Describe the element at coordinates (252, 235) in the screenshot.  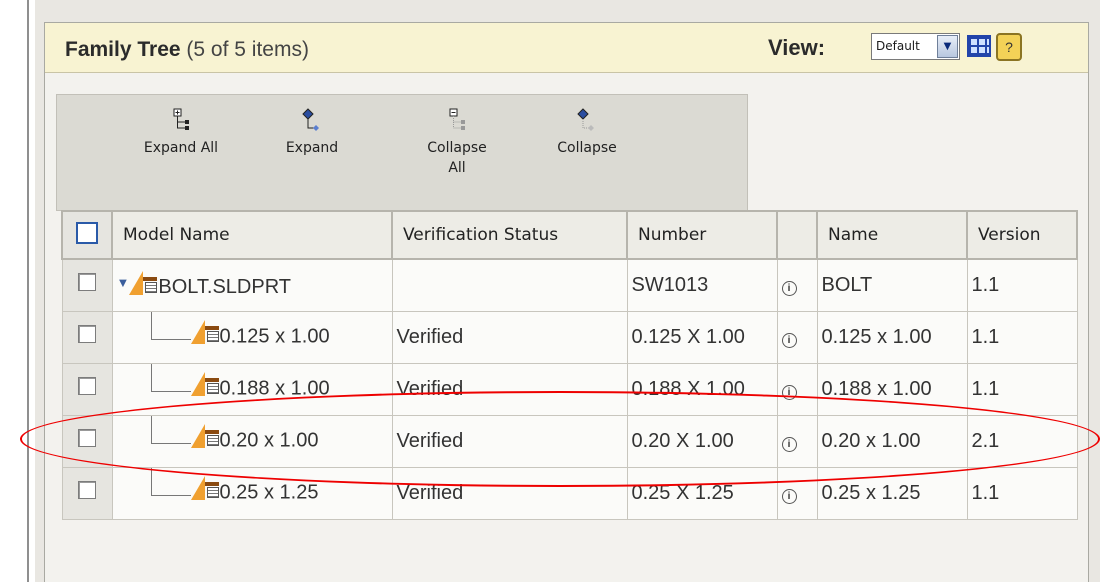
I see `column-header-model-name: Model Name` at that location.